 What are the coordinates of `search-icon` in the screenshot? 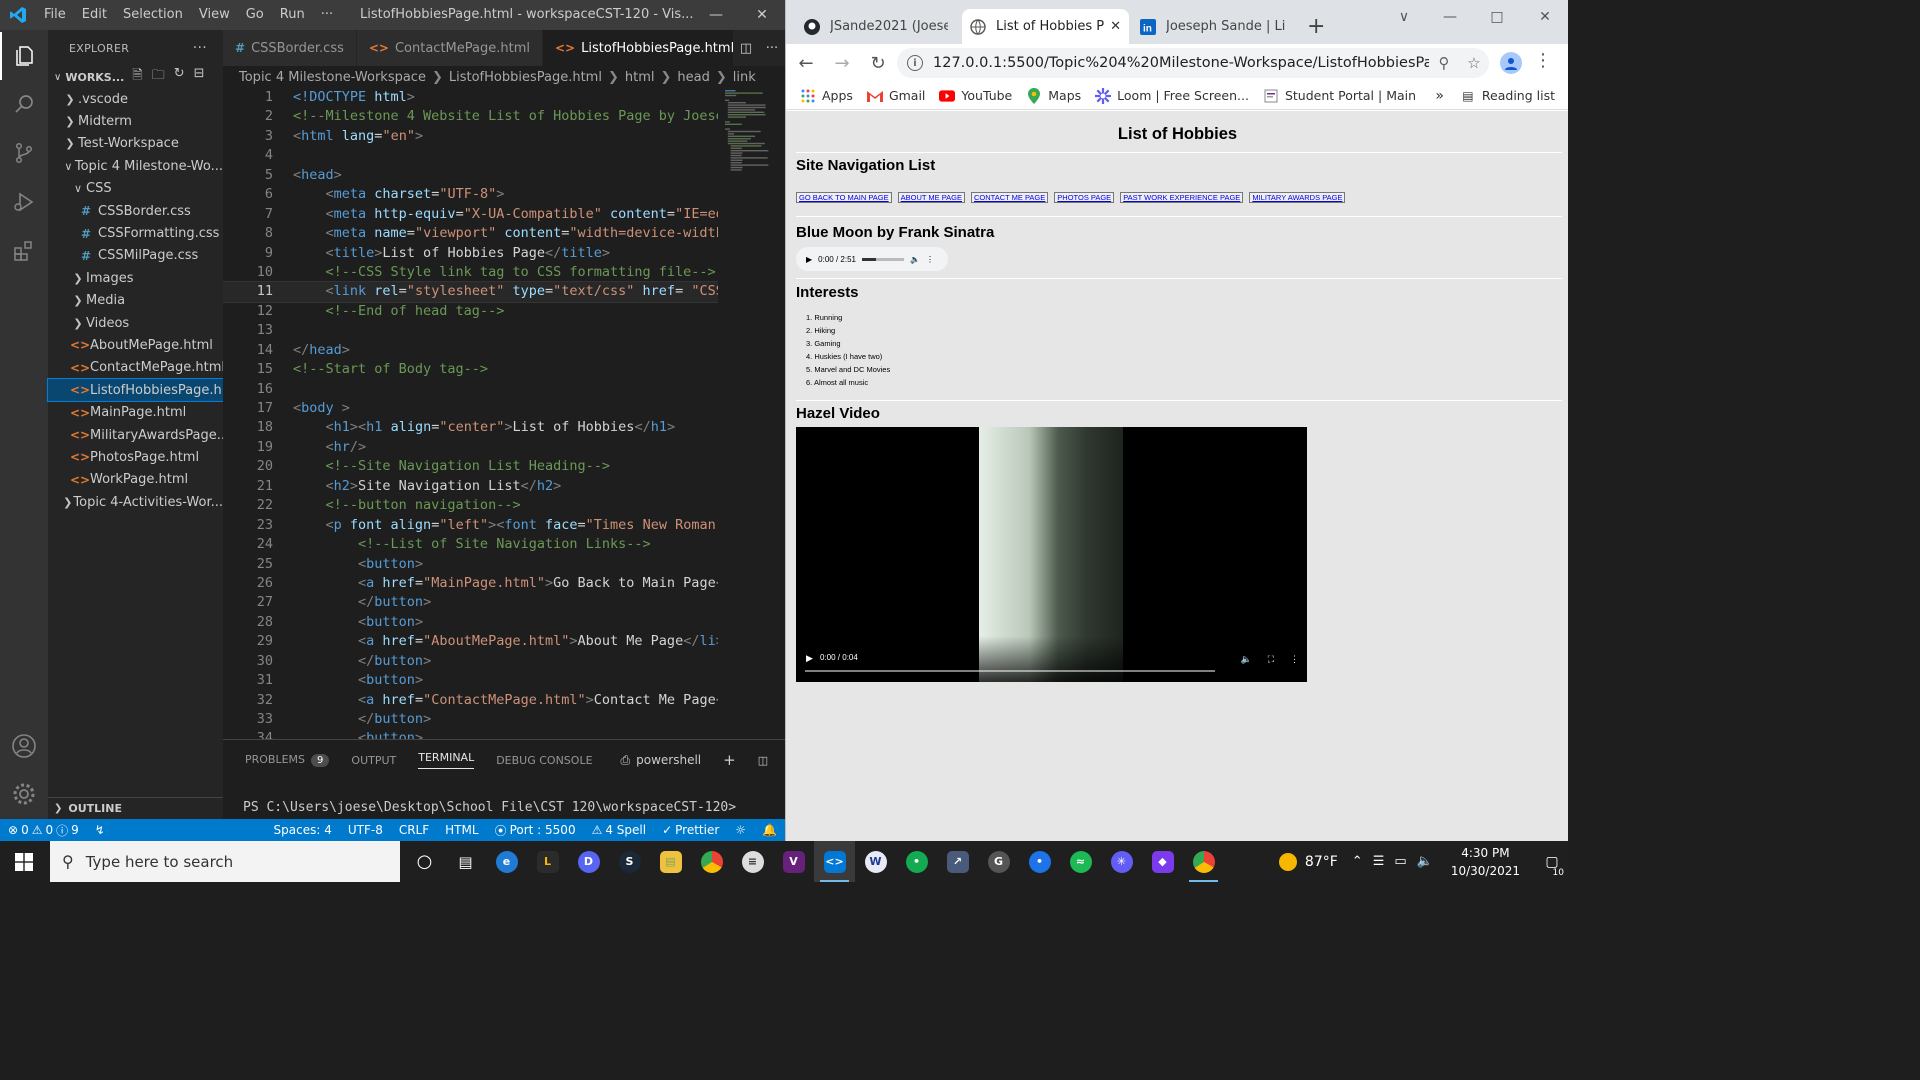 It's located at (24, 104).